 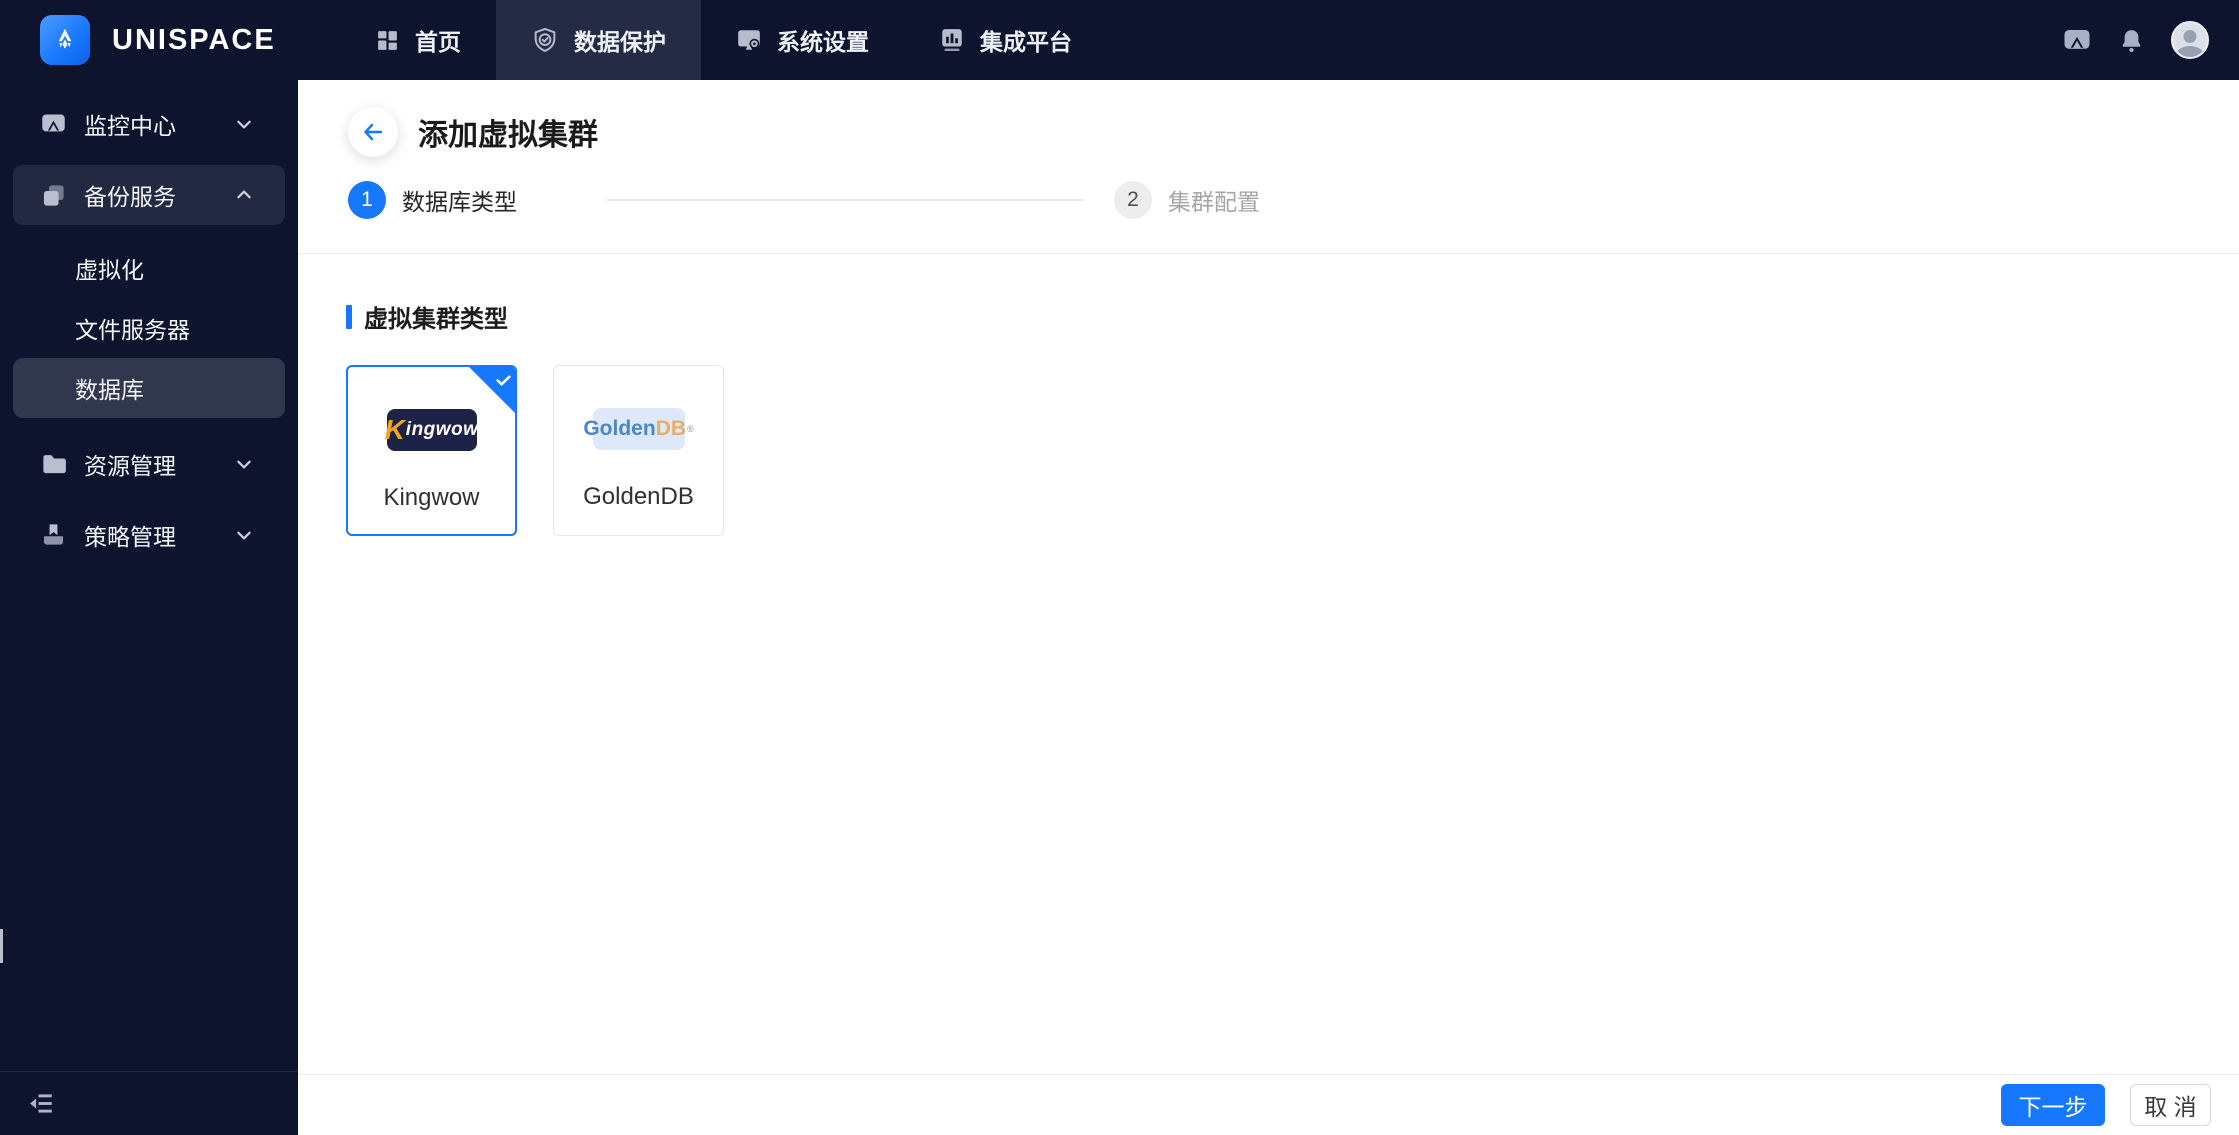 I want to click on section-accent-bar, so click(x=349, y=316).